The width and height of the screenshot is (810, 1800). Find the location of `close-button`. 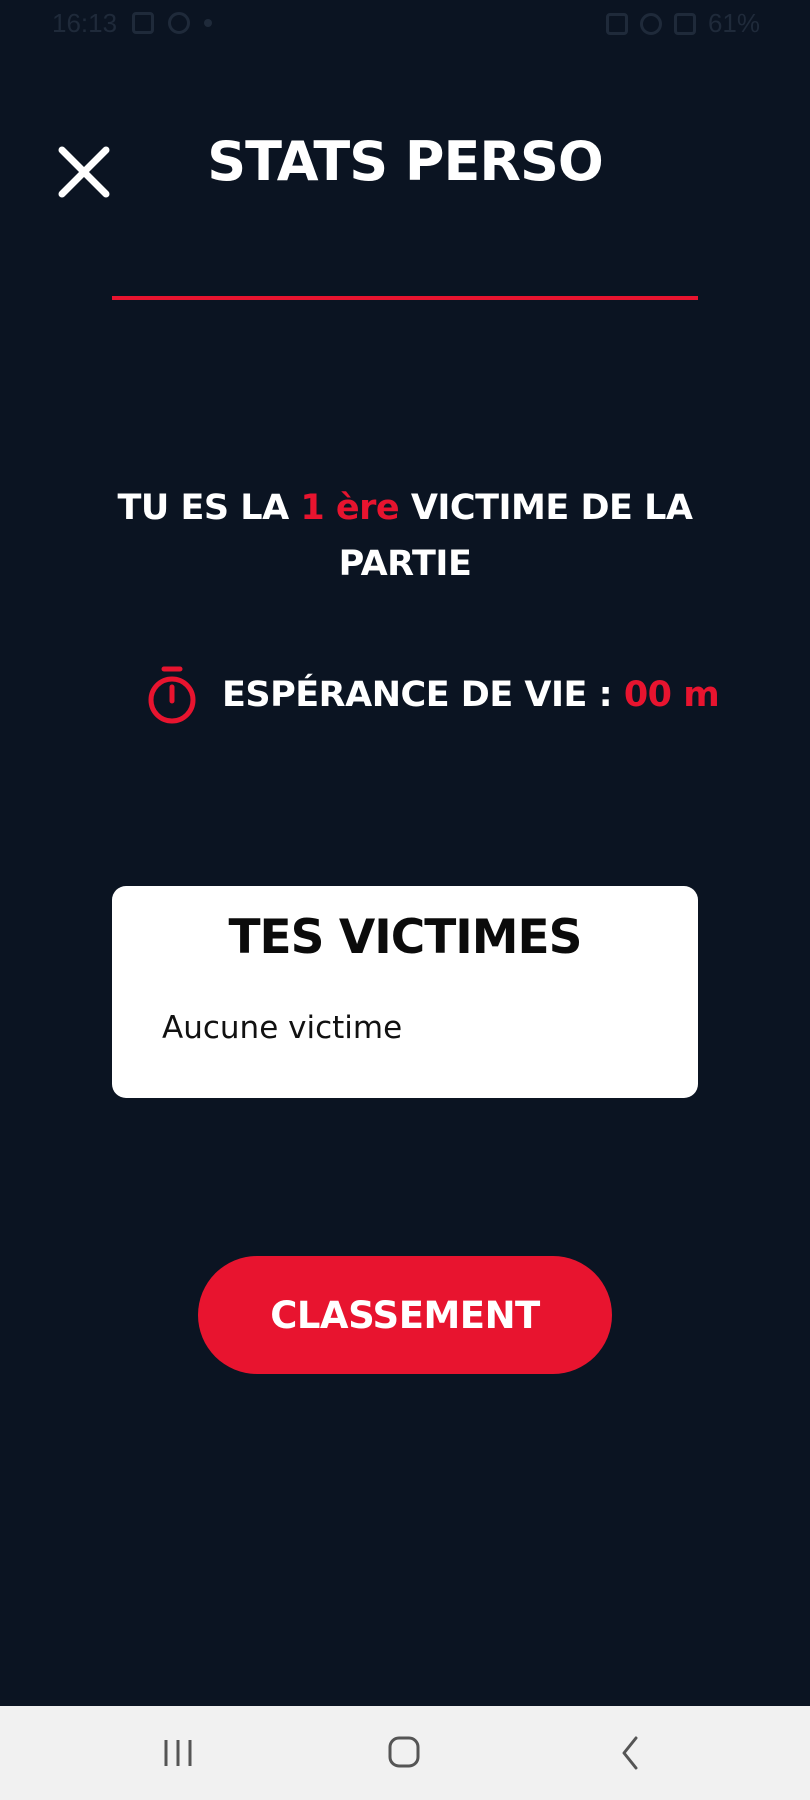

close-button is located at coordinates (84, 172).